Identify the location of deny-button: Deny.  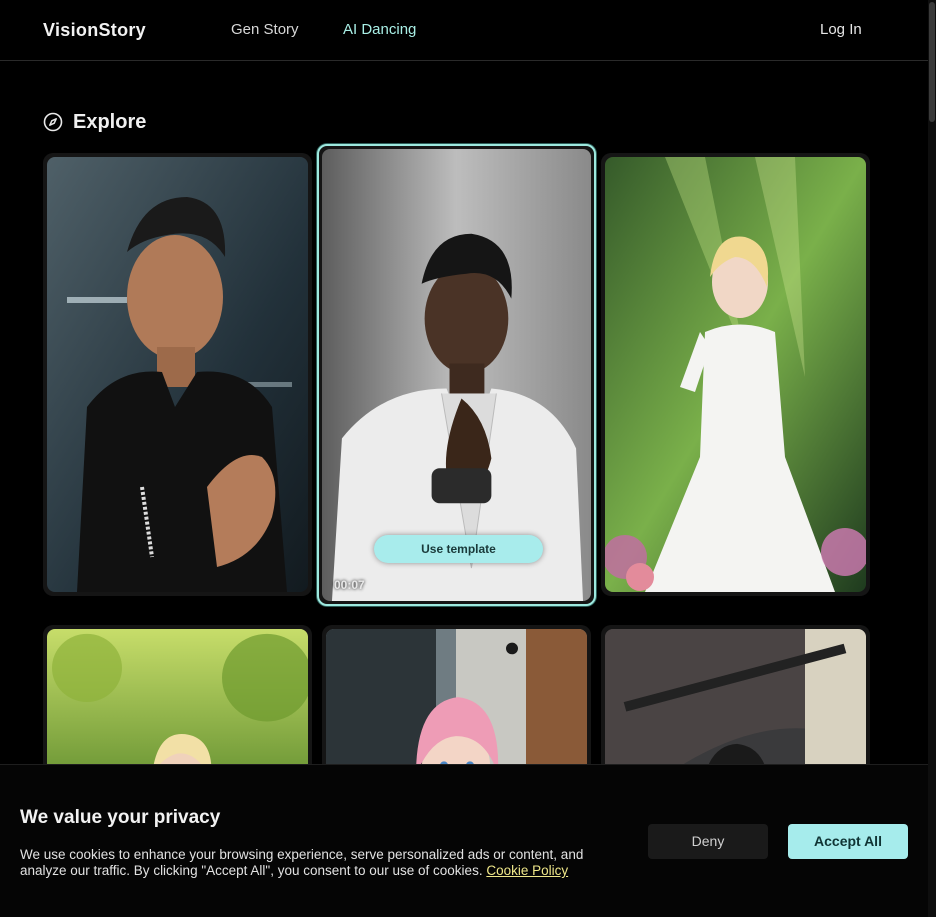
(708, 841).